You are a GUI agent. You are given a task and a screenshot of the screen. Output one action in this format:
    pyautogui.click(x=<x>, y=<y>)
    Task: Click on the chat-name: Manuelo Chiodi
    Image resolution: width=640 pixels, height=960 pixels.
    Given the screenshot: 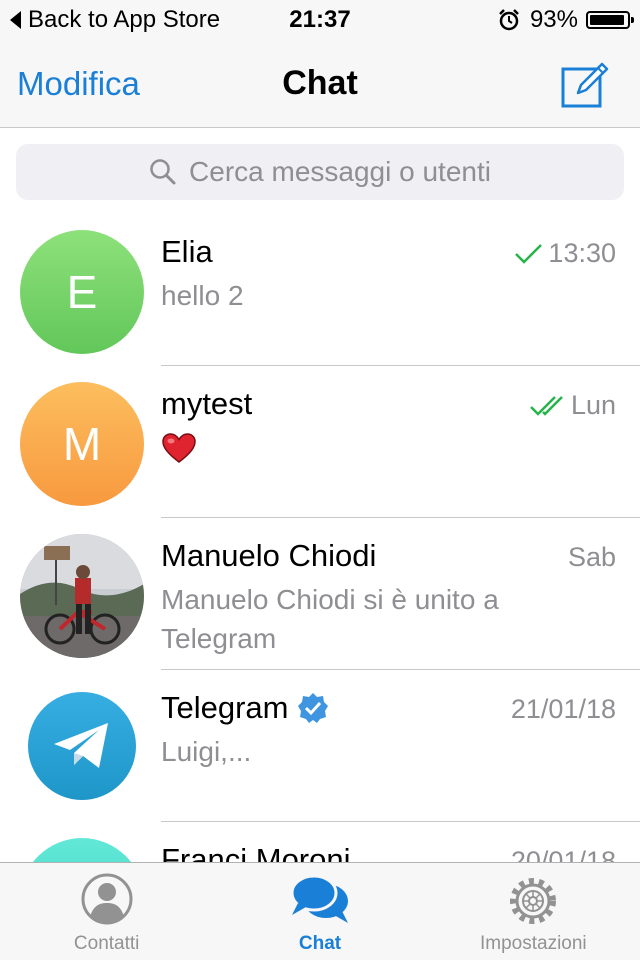 What is the action you would take?
    pyautogui.click(x=269, y=555)
    